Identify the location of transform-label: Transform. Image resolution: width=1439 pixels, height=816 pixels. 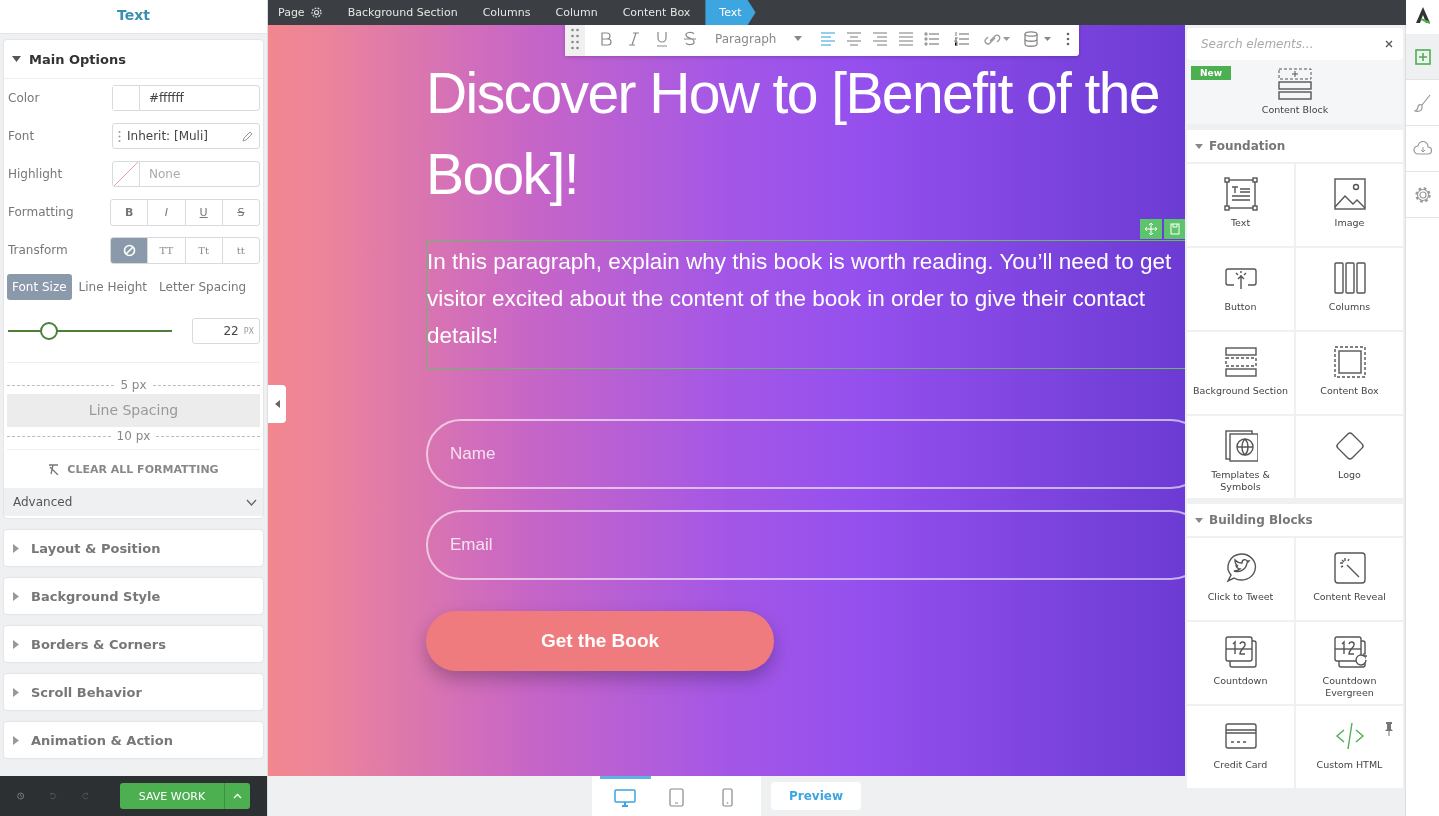
(37, 250).